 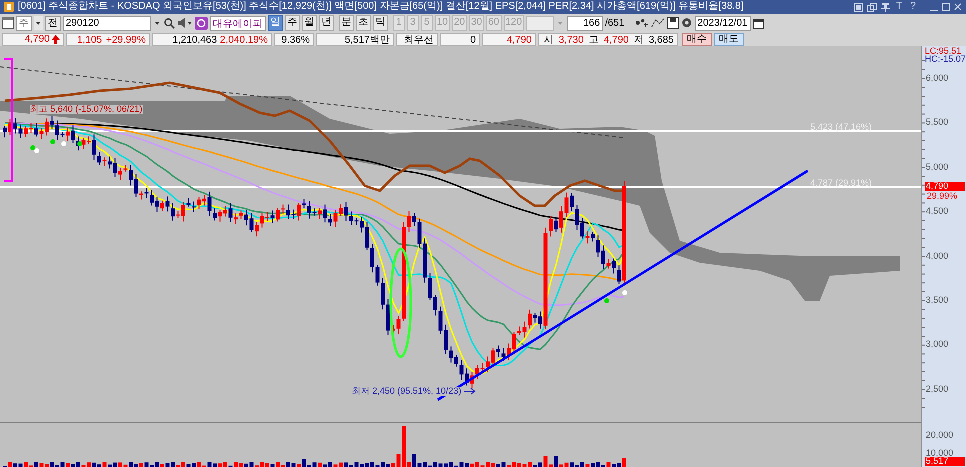 I want to click on turnover-rate: 9.36%, so click(x=294, y=39).